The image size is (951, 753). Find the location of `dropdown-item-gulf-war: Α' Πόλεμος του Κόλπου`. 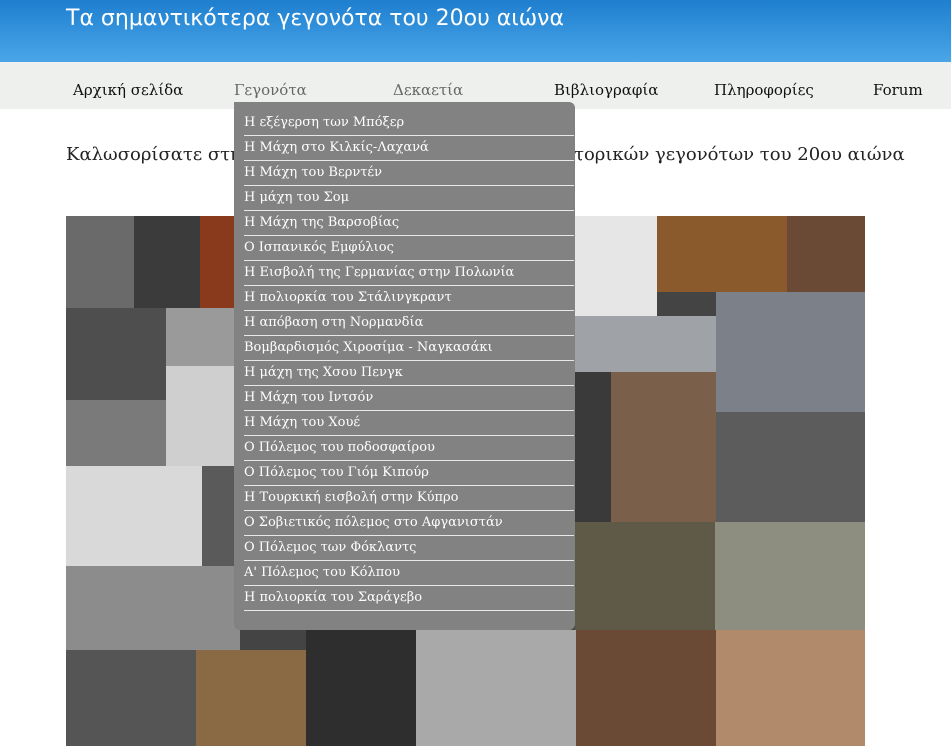

dropdown-item-gulf-war: Α' Πόλεμος του Κόλπου is located at coordinates (409, 573).